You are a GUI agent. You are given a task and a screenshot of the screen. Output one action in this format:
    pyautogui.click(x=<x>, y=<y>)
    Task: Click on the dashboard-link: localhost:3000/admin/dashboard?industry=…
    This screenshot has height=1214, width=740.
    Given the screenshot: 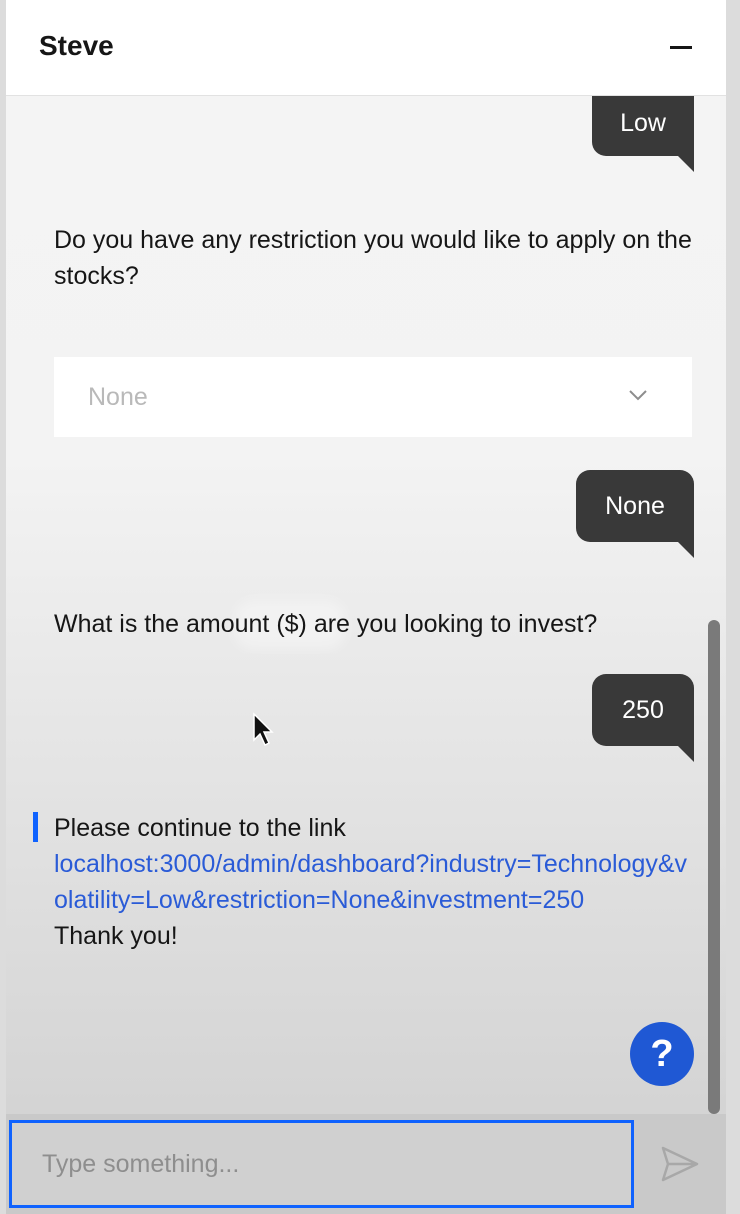 What is the action you would take?
    pyautogui.click(x=374, y=882)
    